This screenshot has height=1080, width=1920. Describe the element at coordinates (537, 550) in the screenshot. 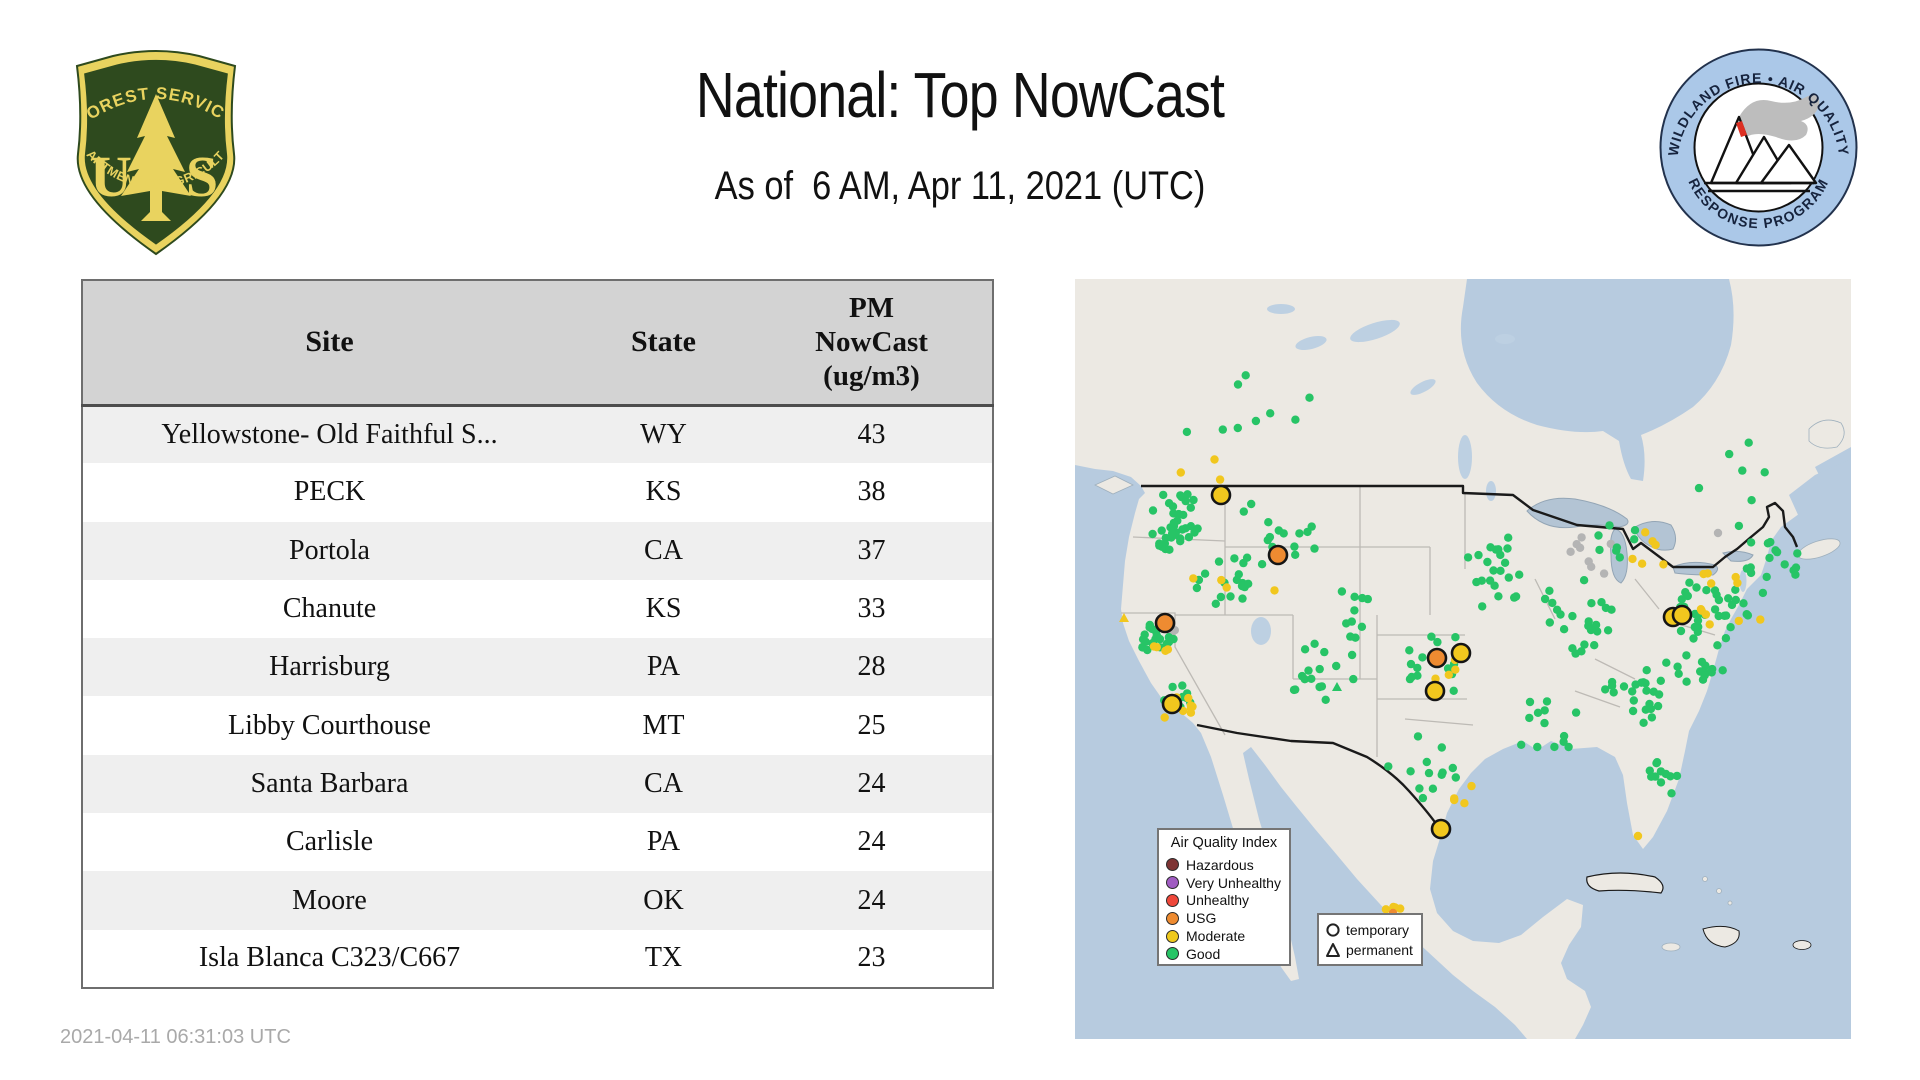

I see `table-row: Portola CA 37` at that location.